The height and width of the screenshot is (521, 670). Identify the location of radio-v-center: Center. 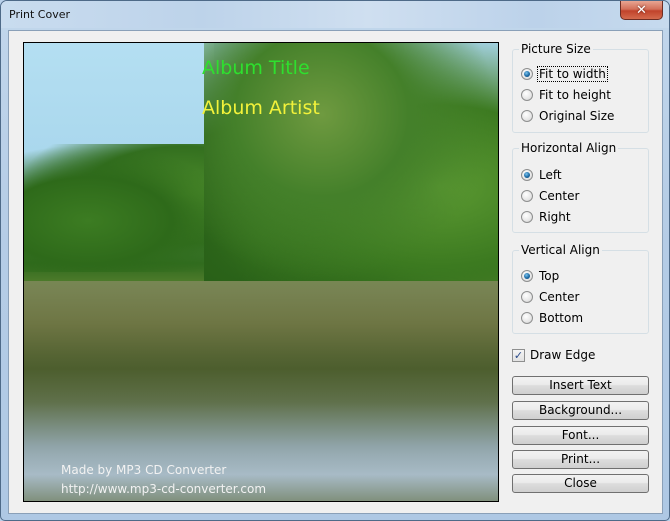
(550, 297).